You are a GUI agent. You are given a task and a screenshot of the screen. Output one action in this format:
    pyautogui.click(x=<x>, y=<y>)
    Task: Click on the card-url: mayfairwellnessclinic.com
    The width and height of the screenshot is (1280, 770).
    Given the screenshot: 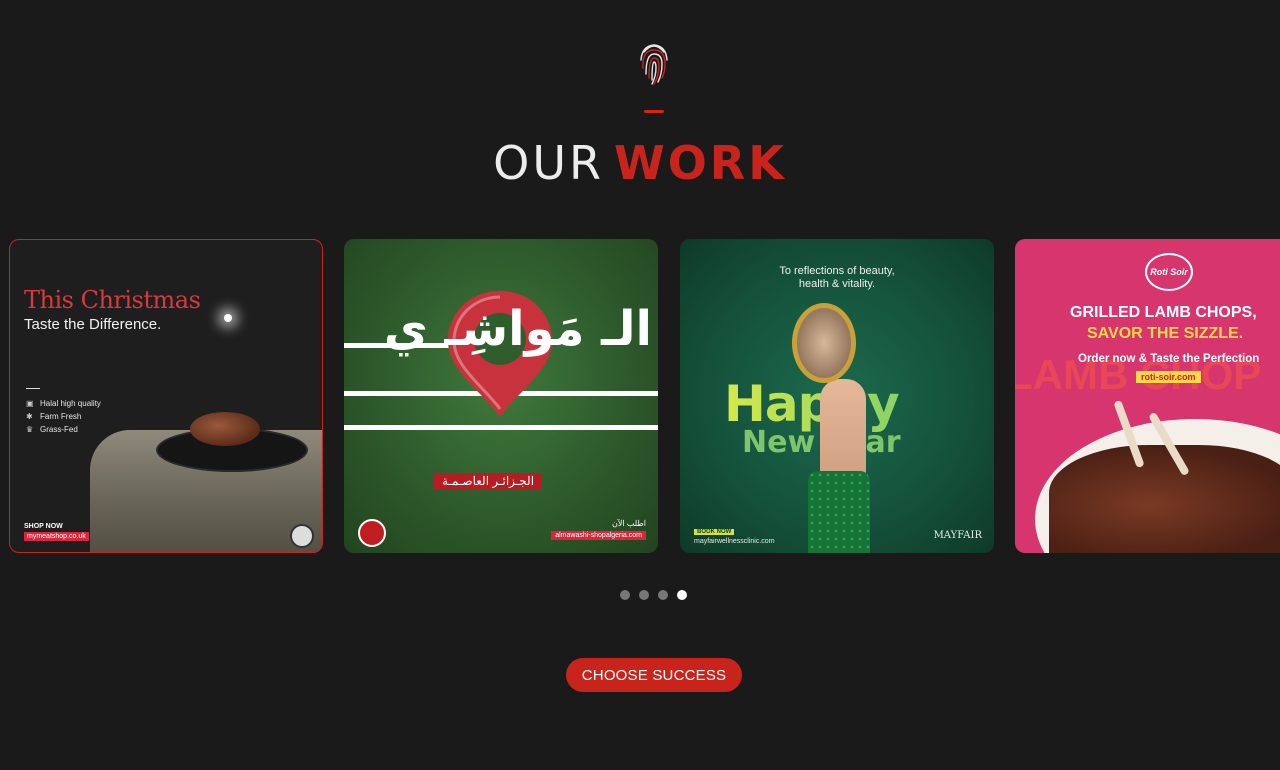 What is the action you would take?
    pyautogui.click(x=734, y=541)
    